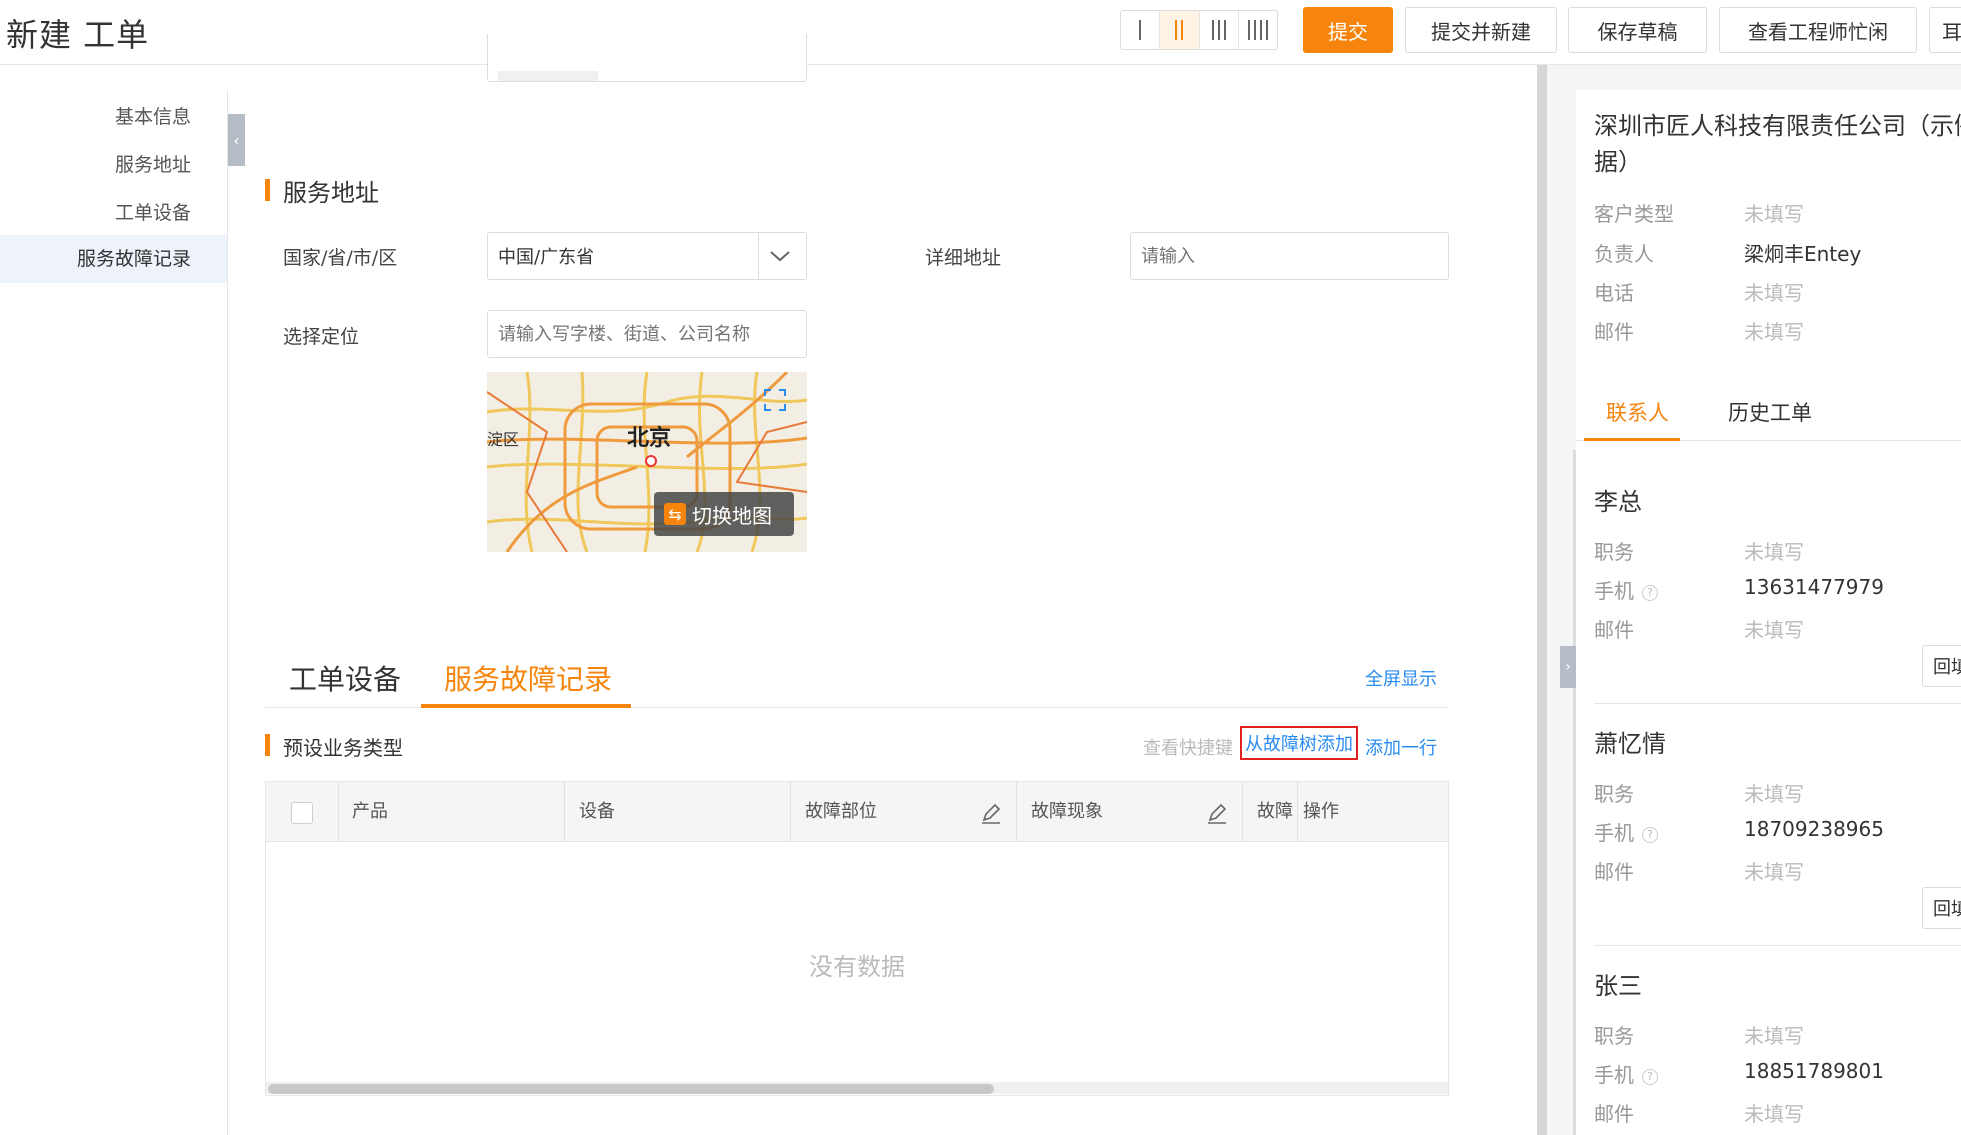  I want to click on owner-value: 梁炯丰Entey, so click(1803, 254).